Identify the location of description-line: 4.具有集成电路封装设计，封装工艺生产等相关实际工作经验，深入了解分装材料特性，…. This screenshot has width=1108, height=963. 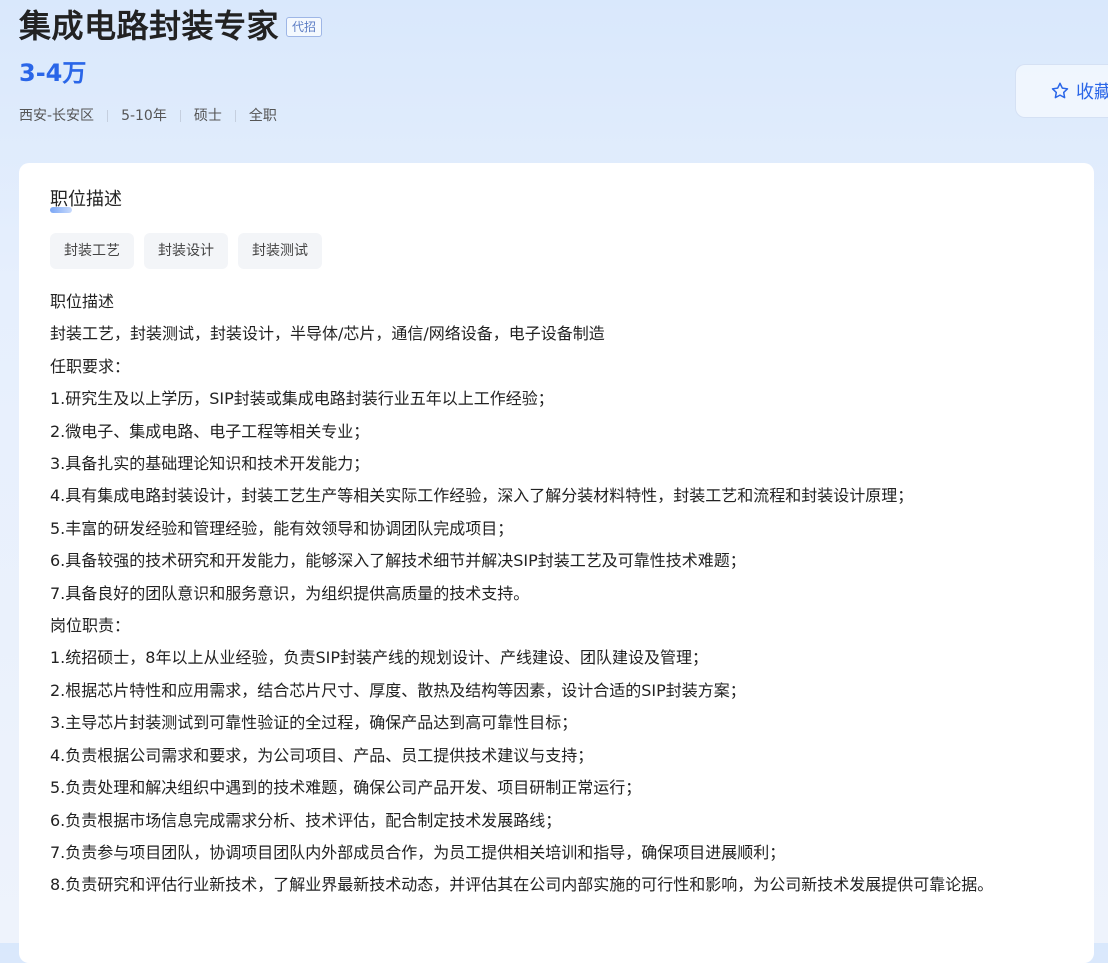
(482, 496).